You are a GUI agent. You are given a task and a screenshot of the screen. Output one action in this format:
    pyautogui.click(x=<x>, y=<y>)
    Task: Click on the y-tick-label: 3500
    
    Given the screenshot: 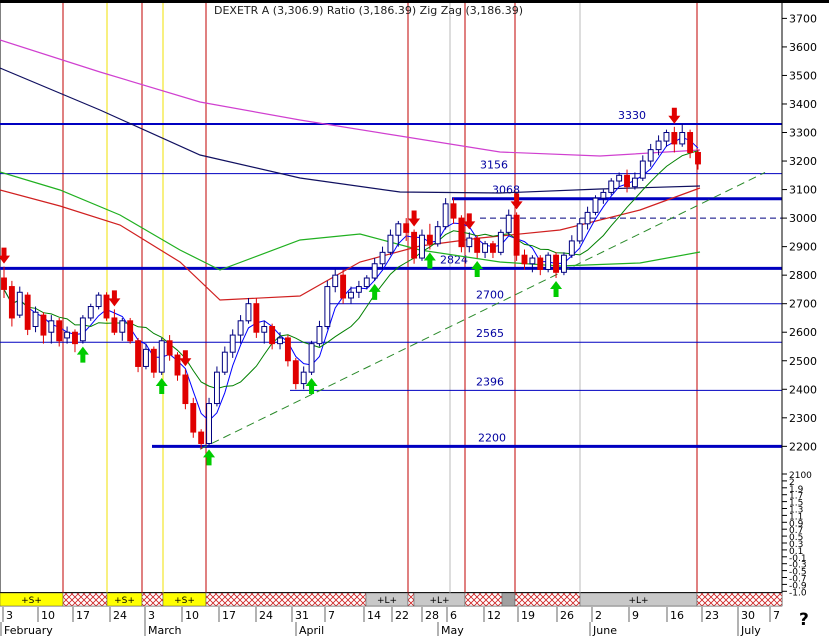 What is the action you would take?
    pyautogui.click(x=803, y=75)
    